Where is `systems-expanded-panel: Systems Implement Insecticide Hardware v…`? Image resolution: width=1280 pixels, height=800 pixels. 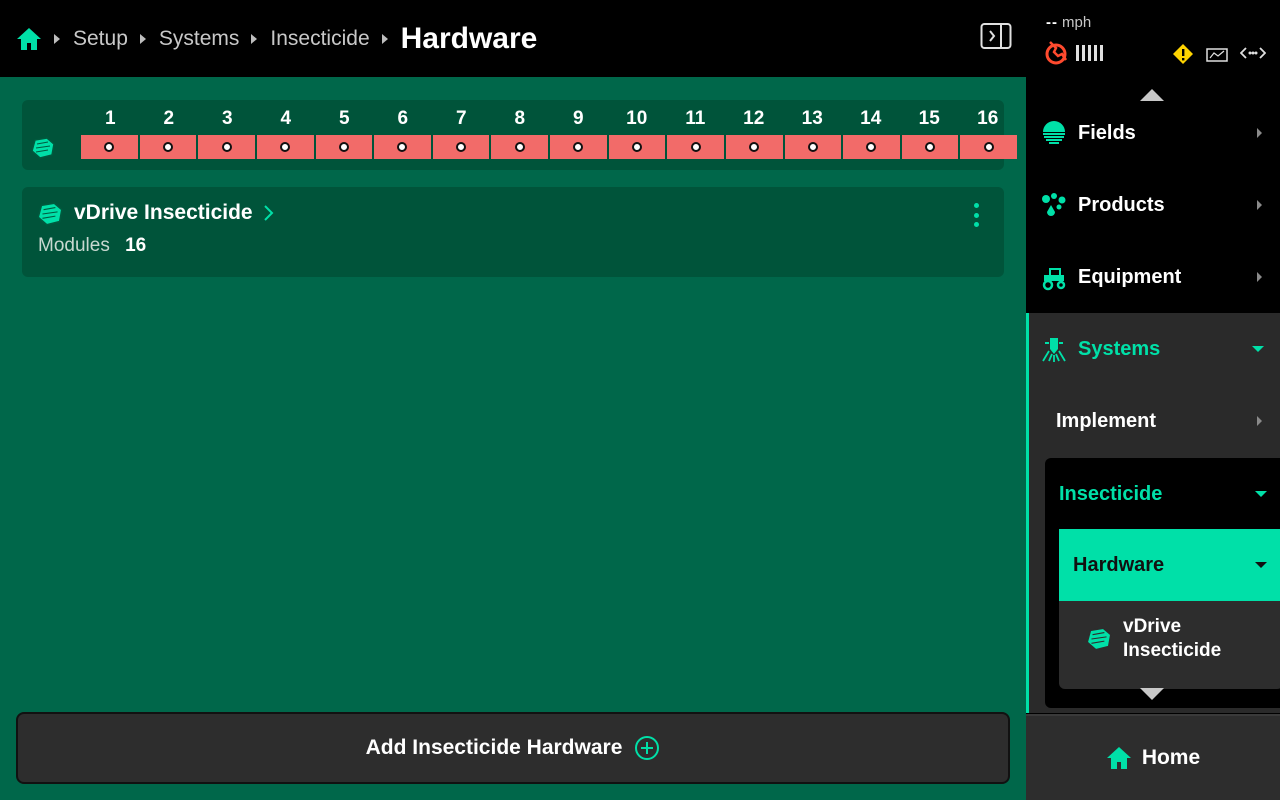
systems-expanded-panel: Systems Implement Insecticide Hardware v… is located at coordinates (1153, 513).